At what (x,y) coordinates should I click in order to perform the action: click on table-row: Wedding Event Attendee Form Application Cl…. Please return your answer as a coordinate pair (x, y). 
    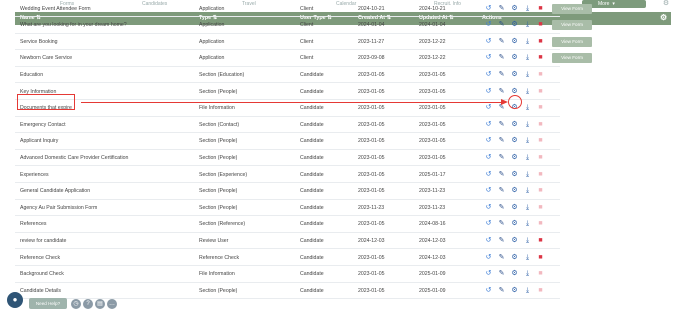
    Looking at the image, I should click on (303, 9).